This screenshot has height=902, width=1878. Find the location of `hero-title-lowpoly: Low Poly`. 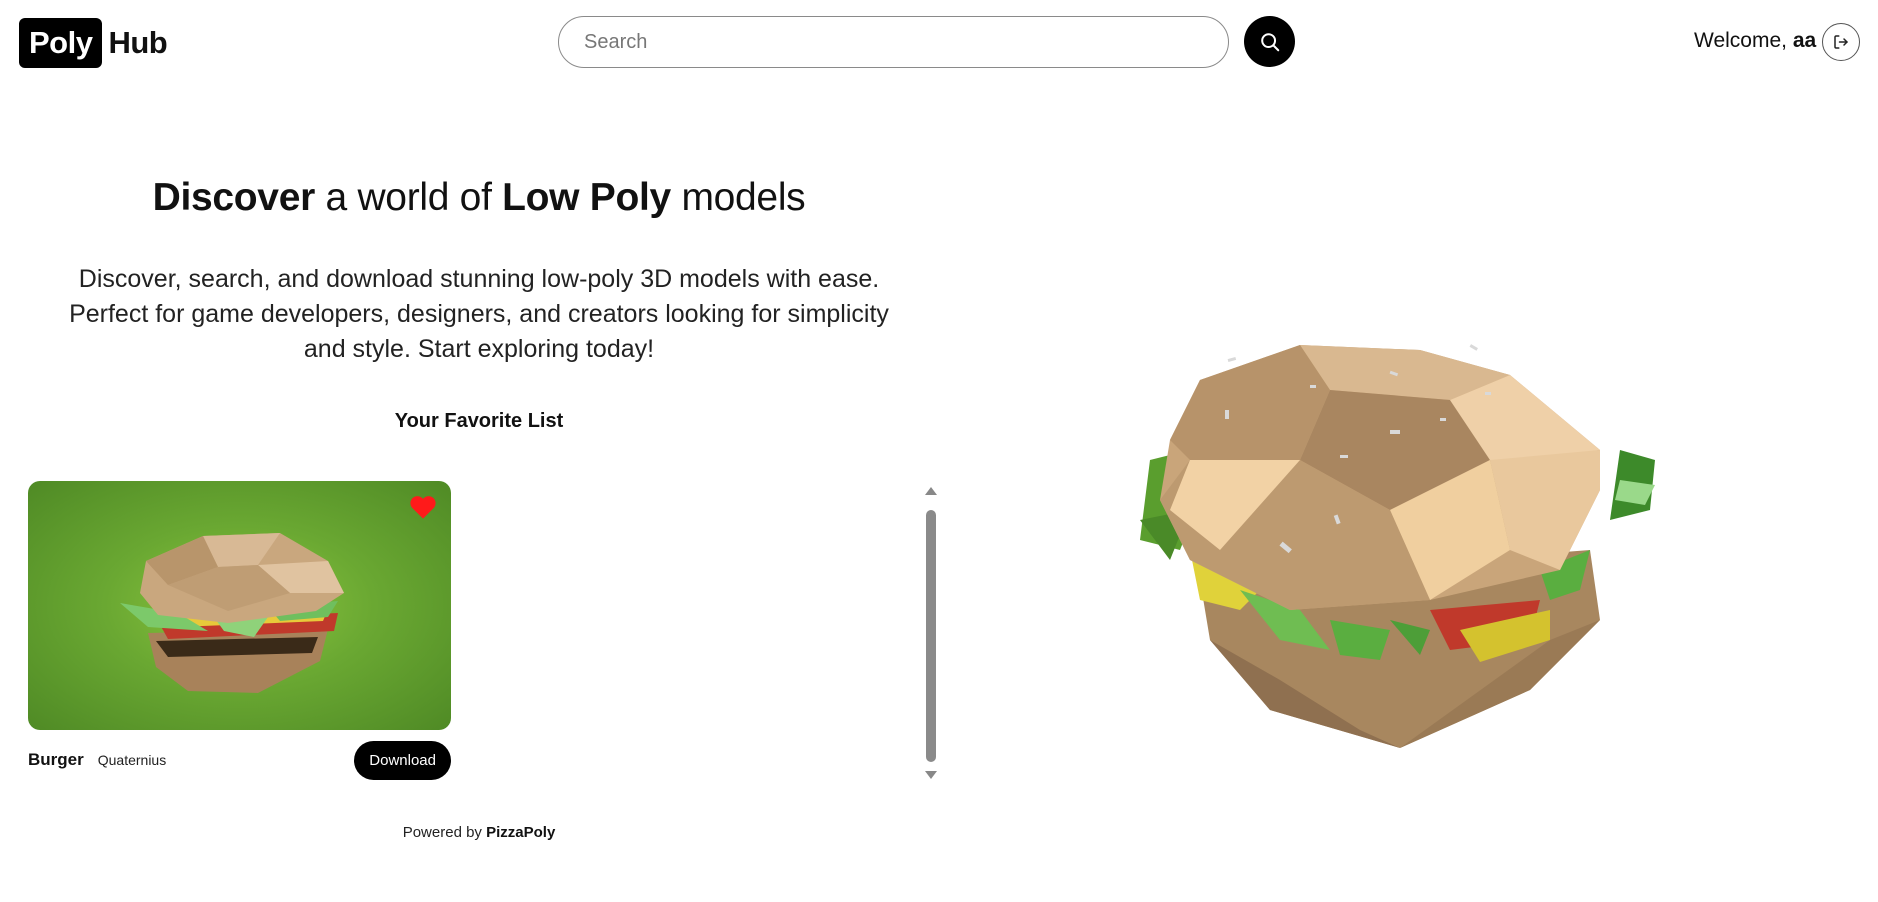

hero-title-lowpoly: Low Poly is located at coordinates (586, 197).